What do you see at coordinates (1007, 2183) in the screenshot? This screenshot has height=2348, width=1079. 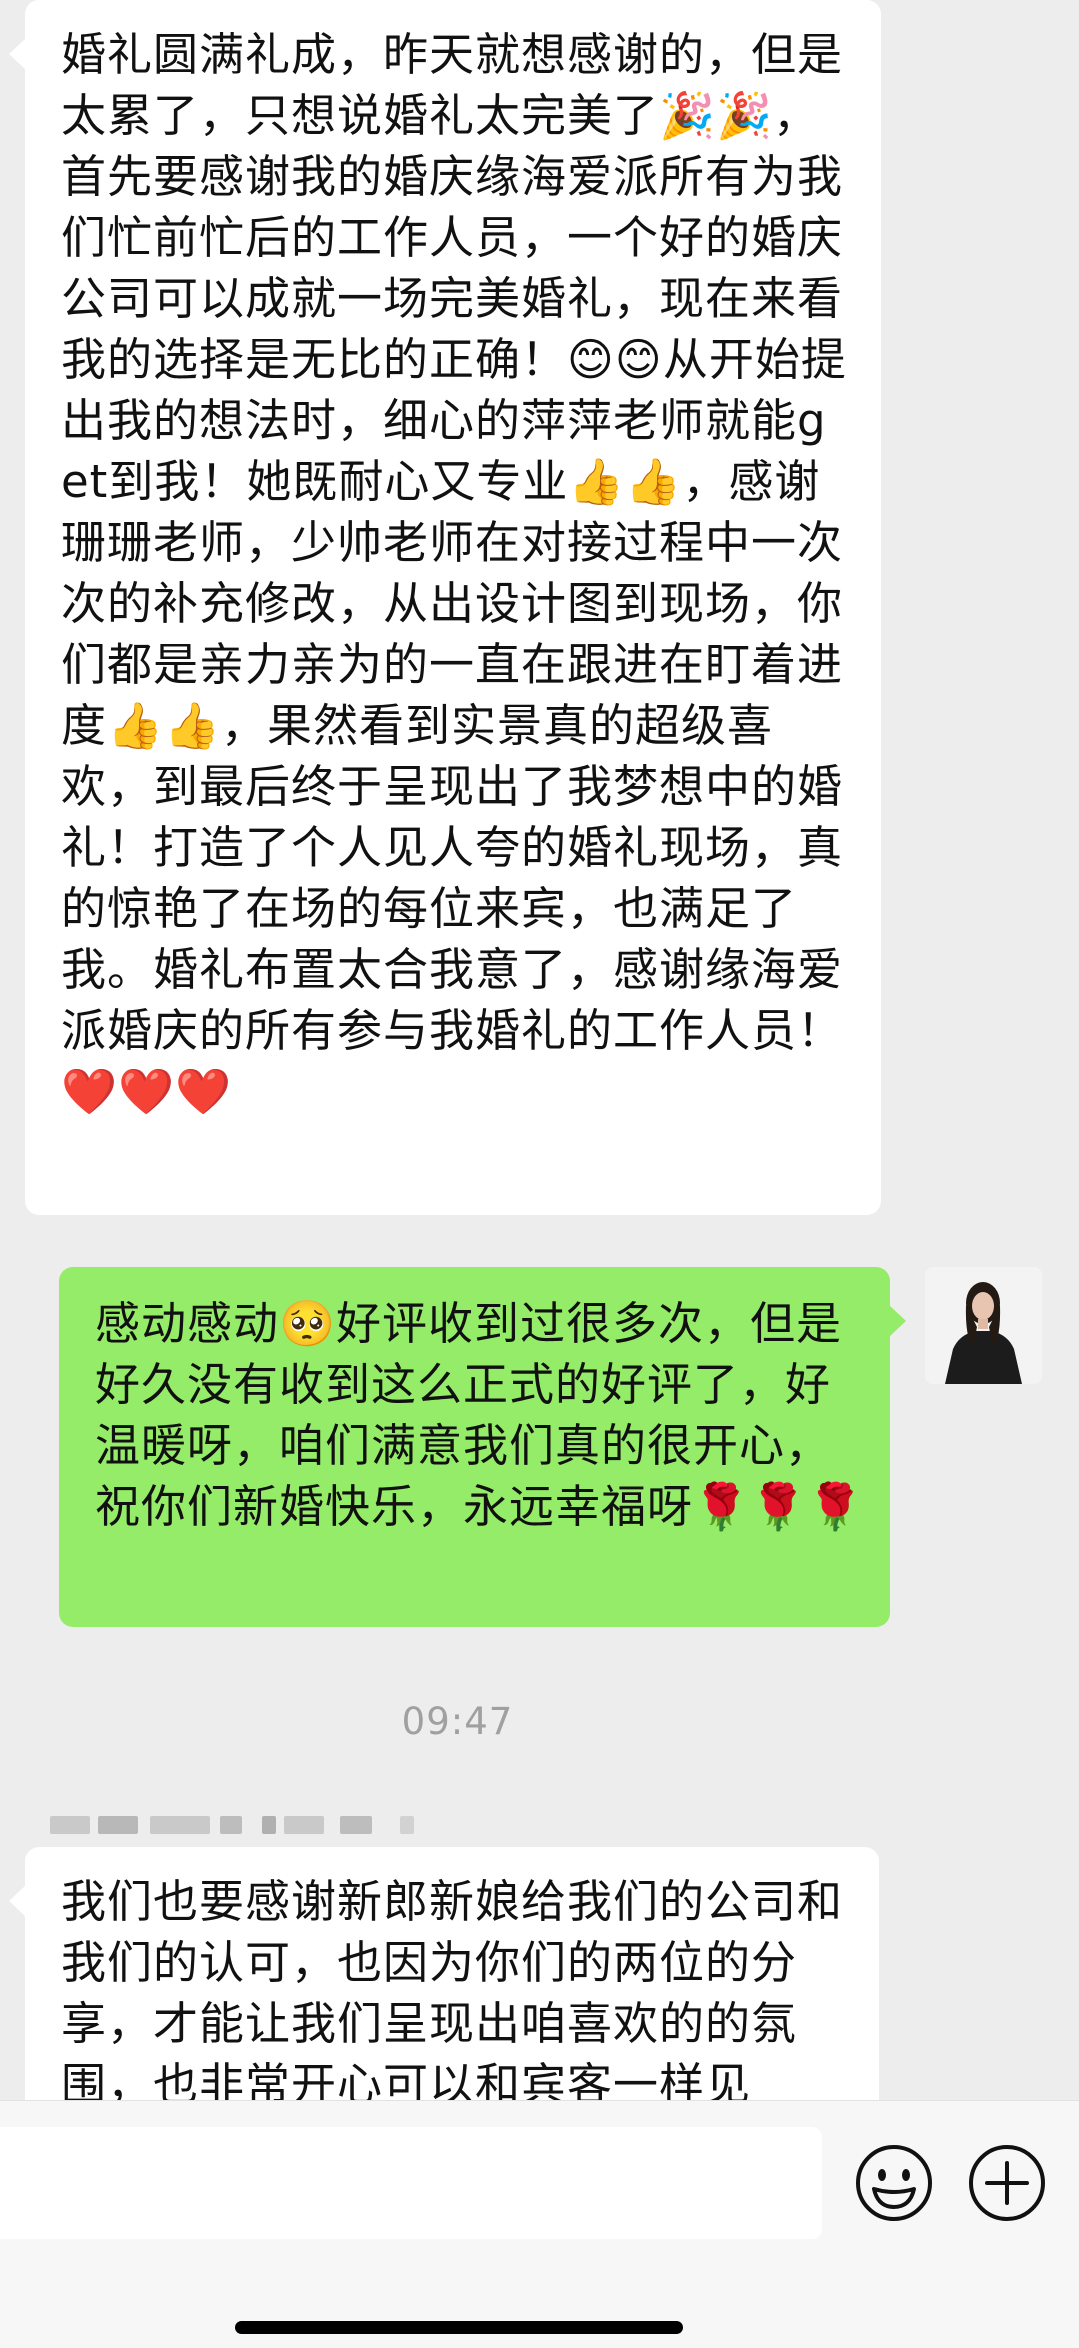 I see `plus-circle-icon` at bounding box center [1007, 2183].